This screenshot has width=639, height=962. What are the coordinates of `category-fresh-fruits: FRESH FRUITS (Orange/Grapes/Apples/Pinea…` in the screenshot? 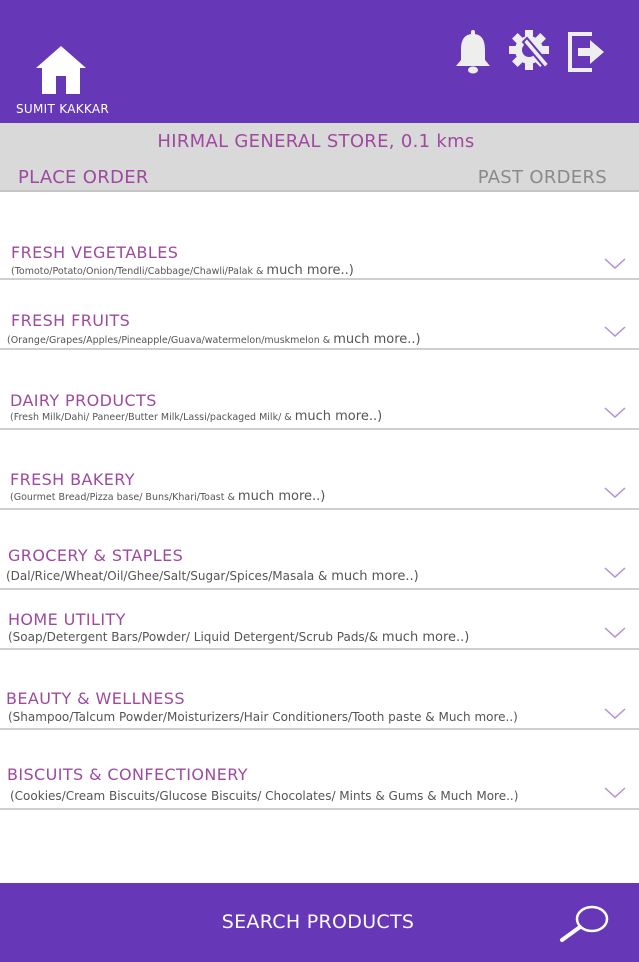 It's located at (319, 315).